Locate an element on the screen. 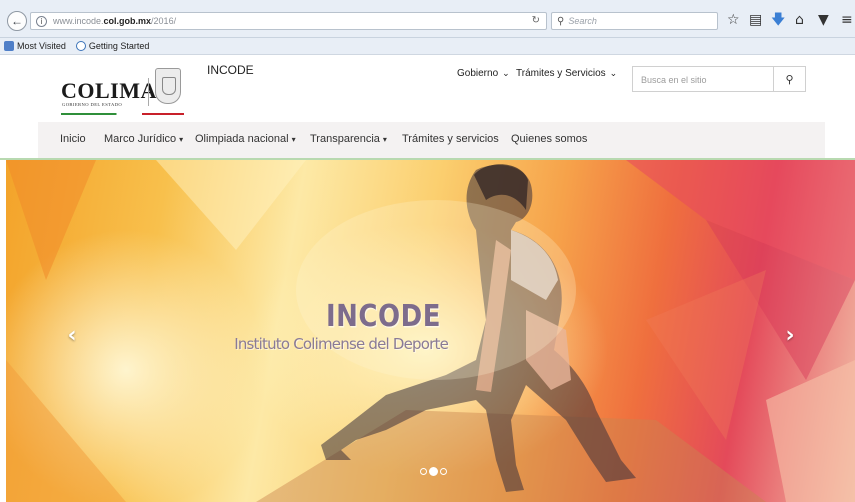 This screenshot has width=855, height=502. topnav-label: Gobierno is located at coordinates (478, 73).